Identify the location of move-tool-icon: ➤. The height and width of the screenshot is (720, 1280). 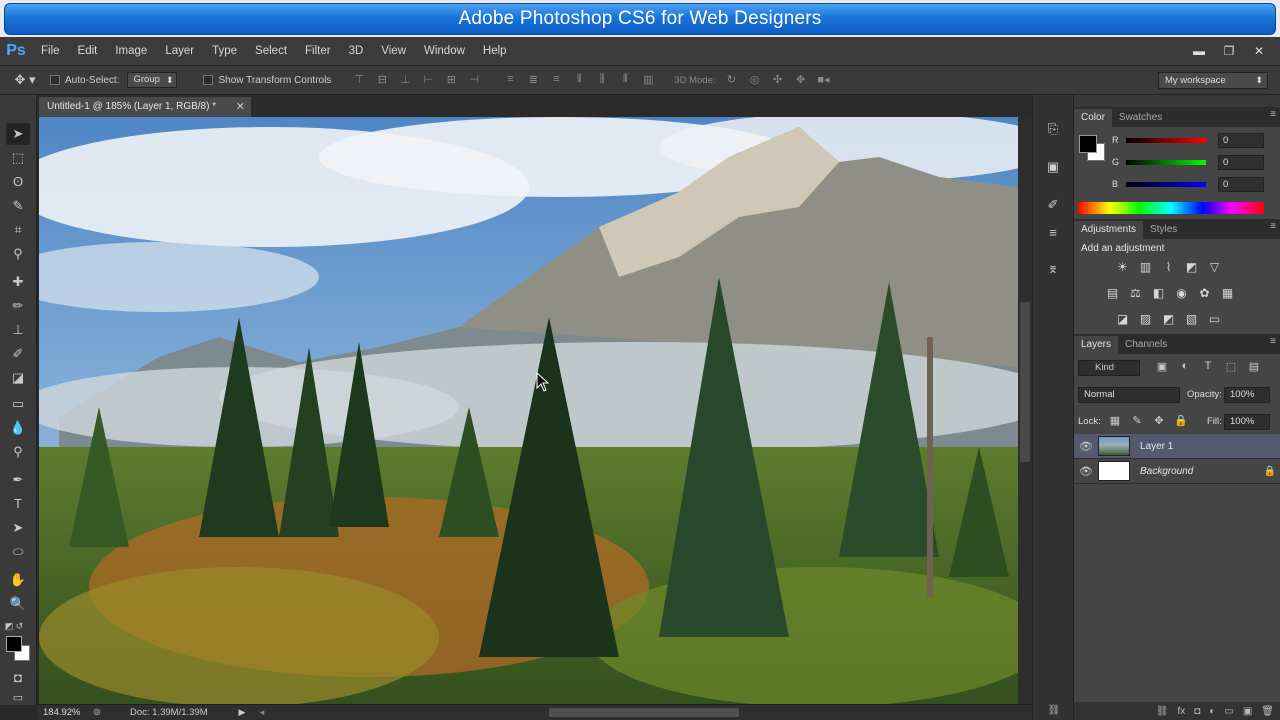
(18, 134).